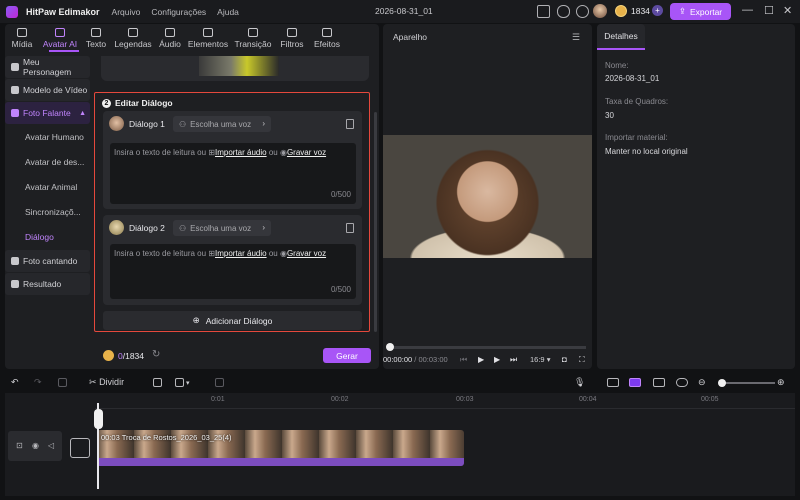 The image size is (800, 500). What do you see at coordinates (47, 67) in the screenshot?
I see `sidebar-item-meu-personagem: Meu Personagem` at bounding box center [47, 67].